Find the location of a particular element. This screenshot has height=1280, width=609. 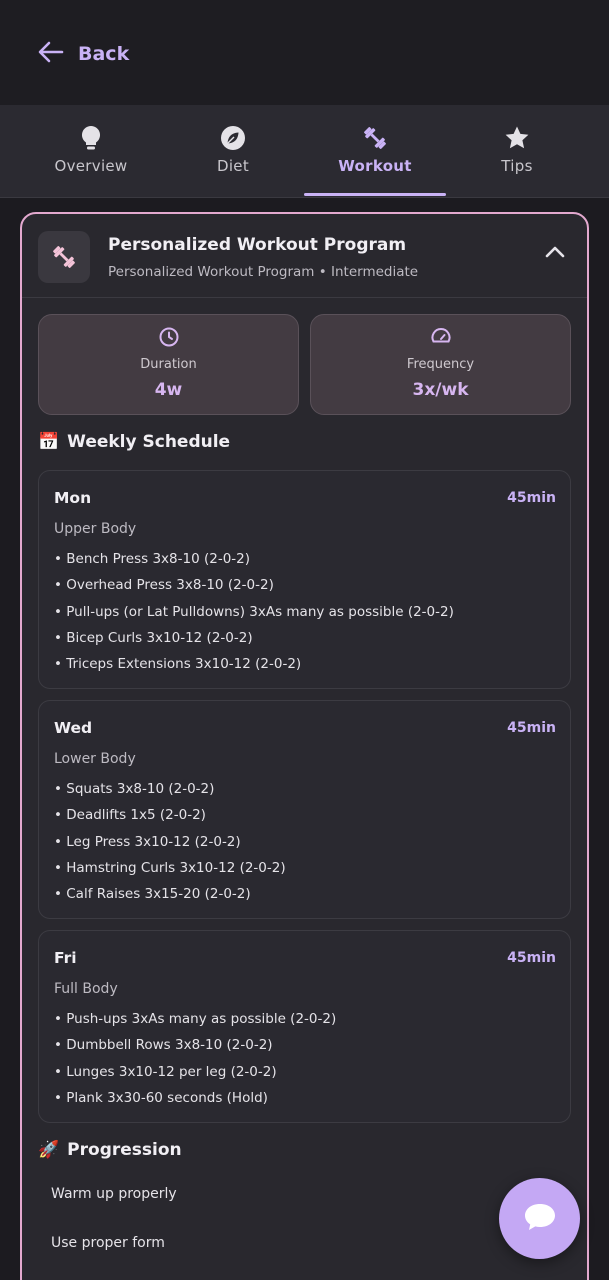

exercise-item: • Lunges 3x10-12 per leg (2-0-2) is located at coordinates (165, 1071).